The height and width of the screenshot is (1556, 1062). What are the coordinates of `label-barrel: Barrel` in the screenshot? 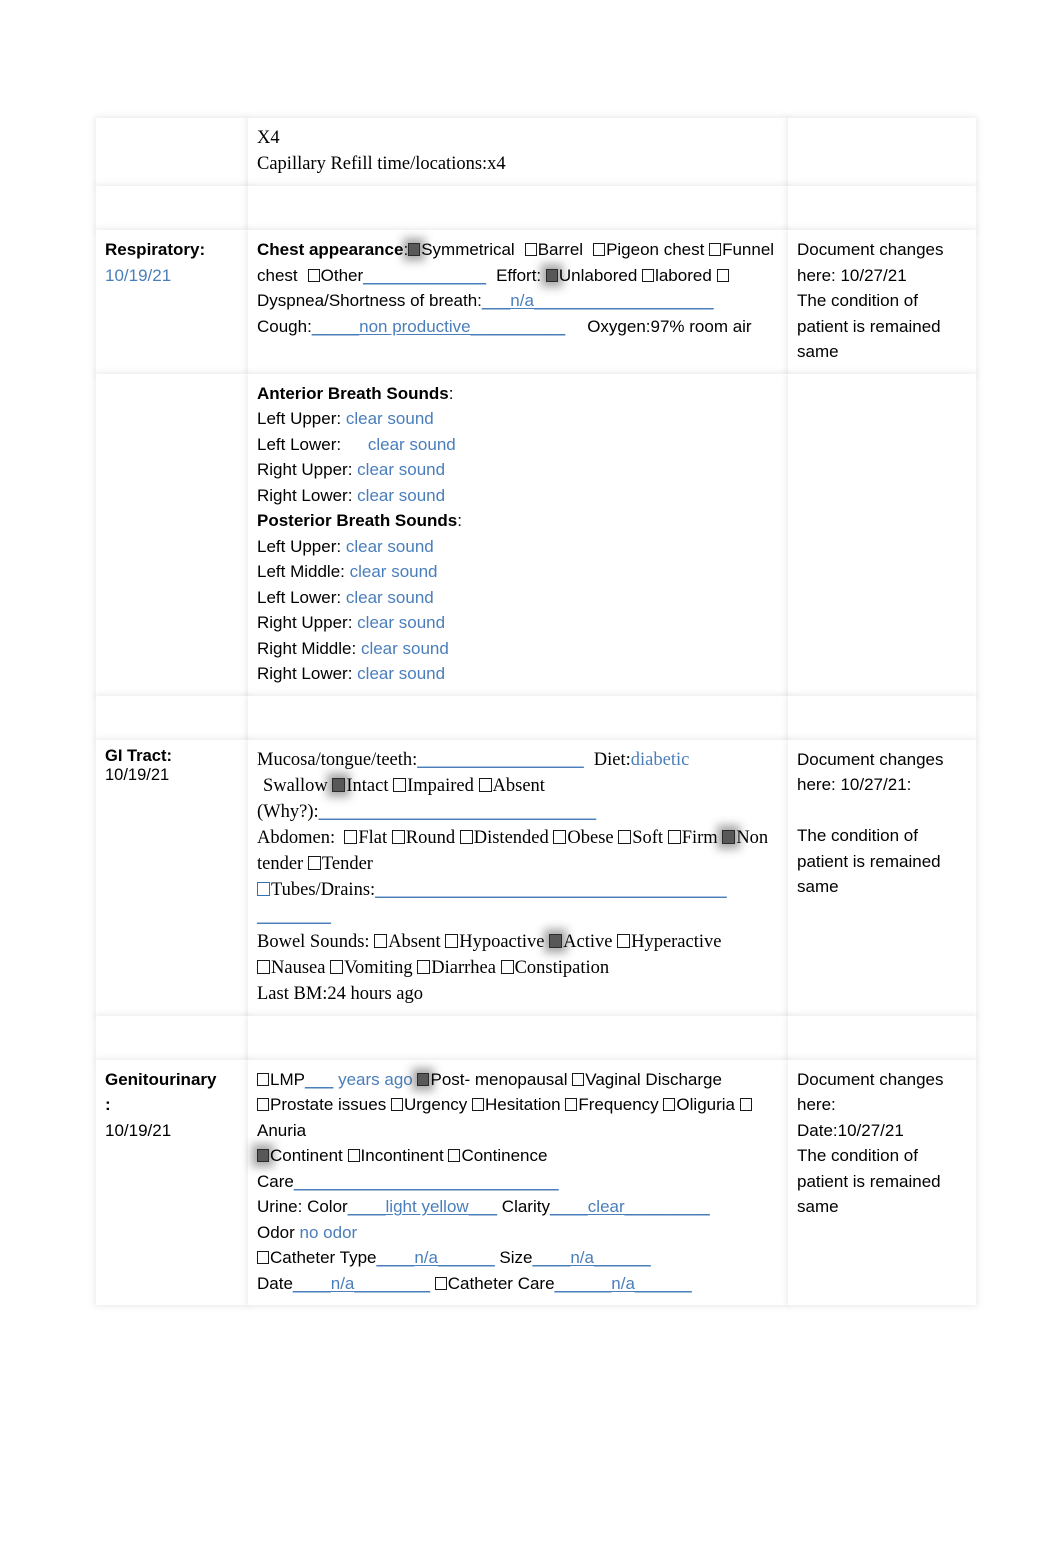 It's located at (560, 249).